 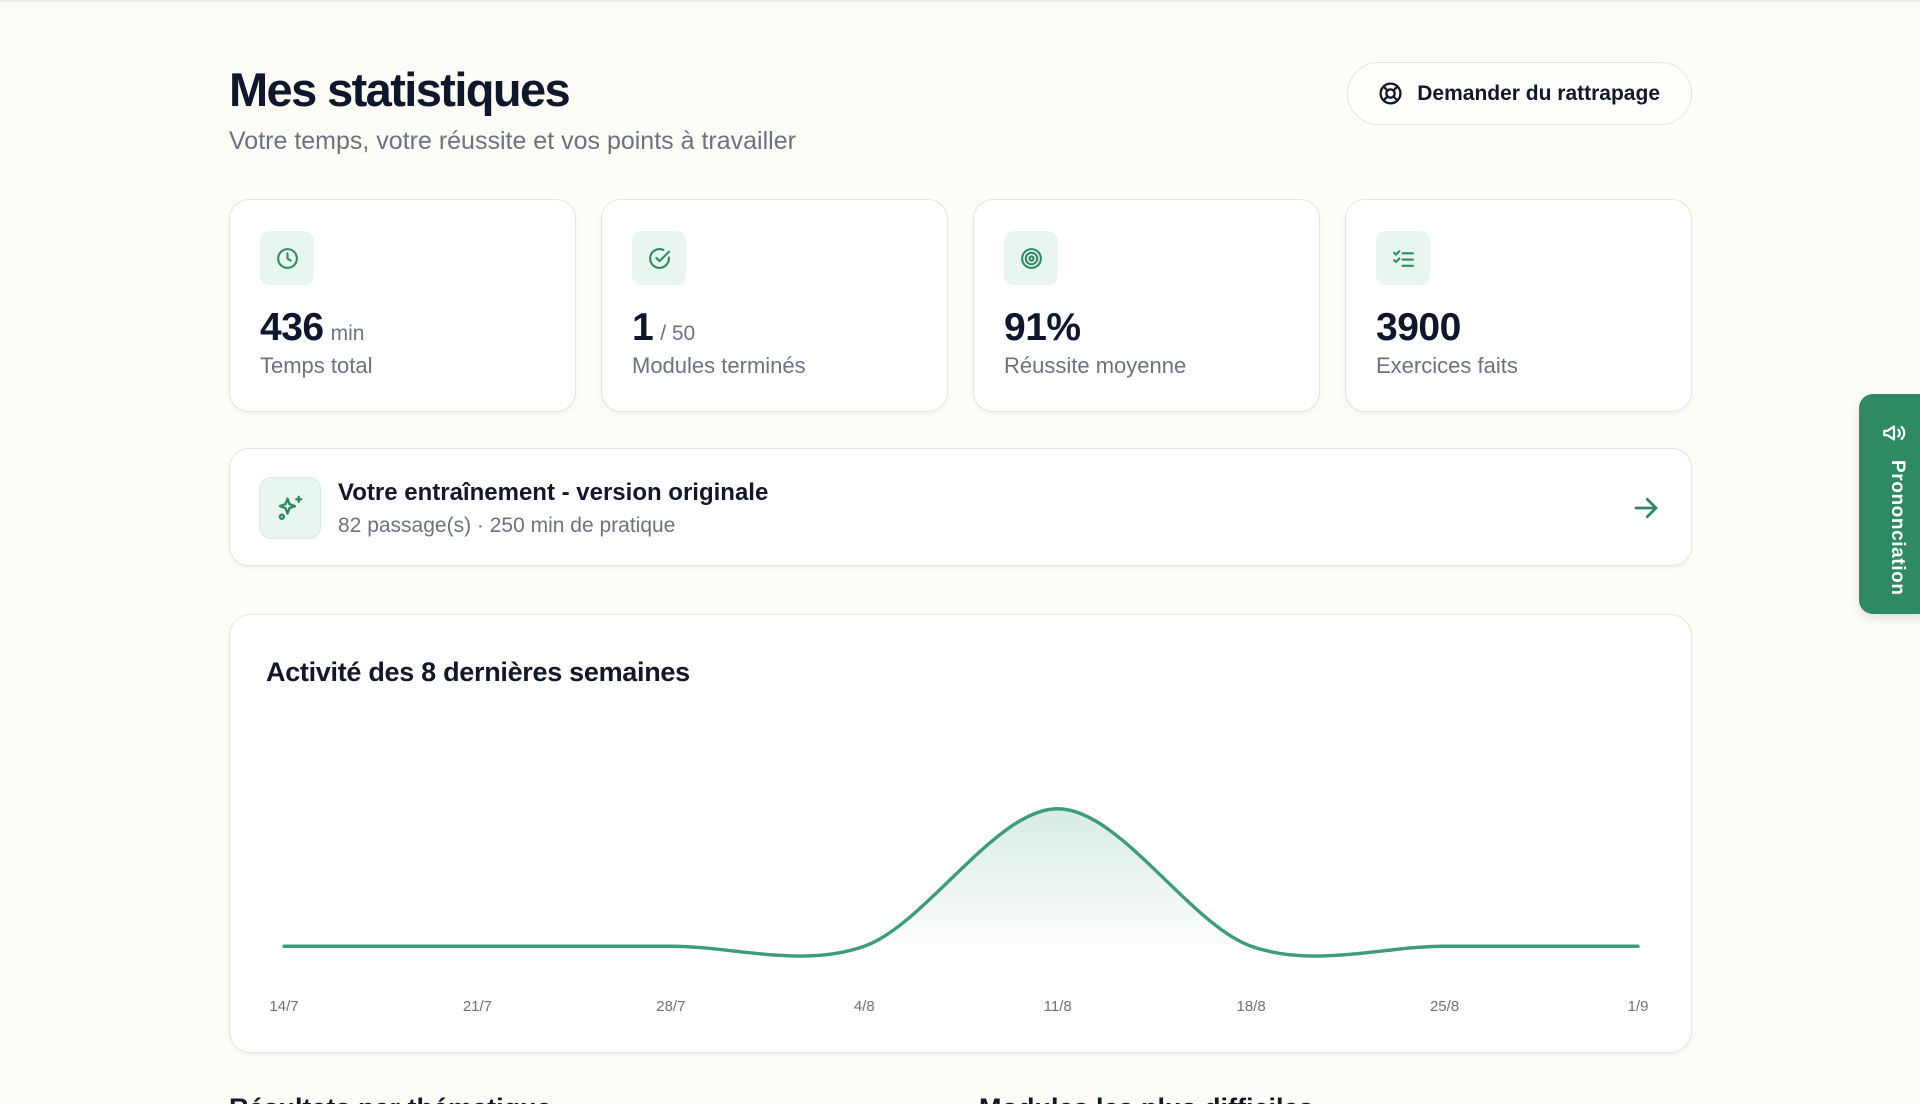 What do you see at coordinates (1444, 1006) in the screenshot?
I see `x-tick-label: 25/8` at bounding box center [1444, 1006].